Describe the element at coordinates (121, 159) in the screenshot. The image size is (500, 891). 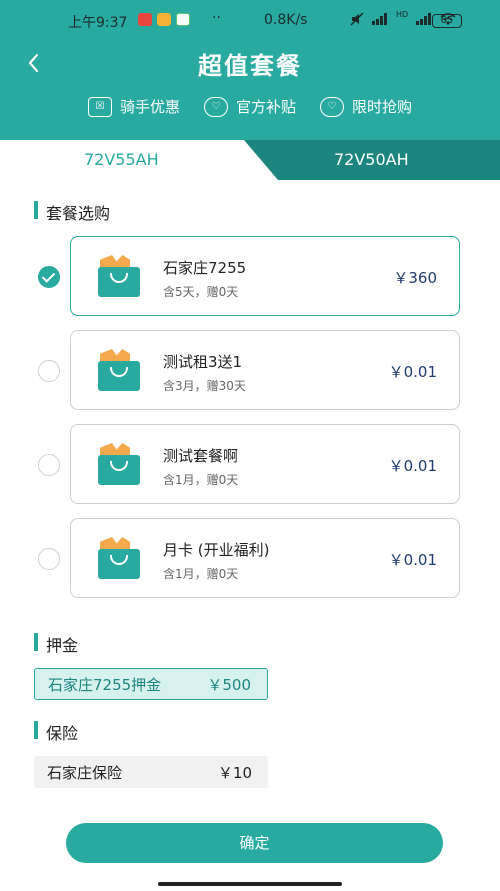
I see `tab-72v55ah: 72V55AH` at that location.